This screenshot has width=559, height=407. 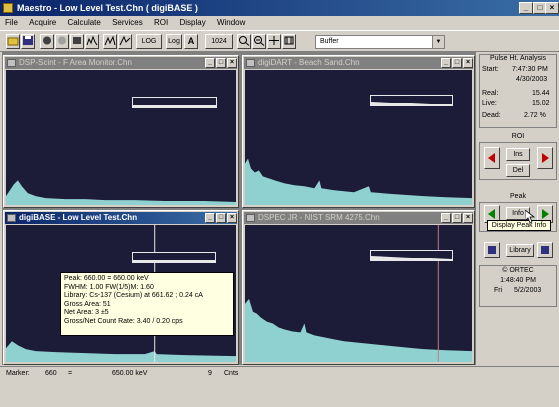 I want to click on library-button: Library, so click(x=520, y=250).